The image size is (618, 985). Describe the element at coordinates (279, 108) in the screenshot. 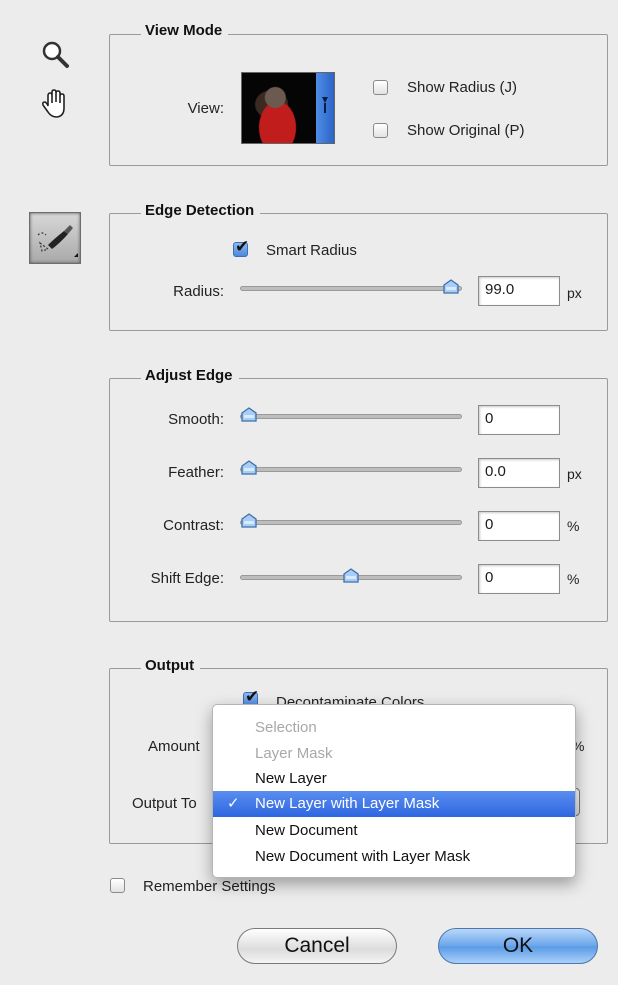

I see `view-preview-thumbnail` at that location.